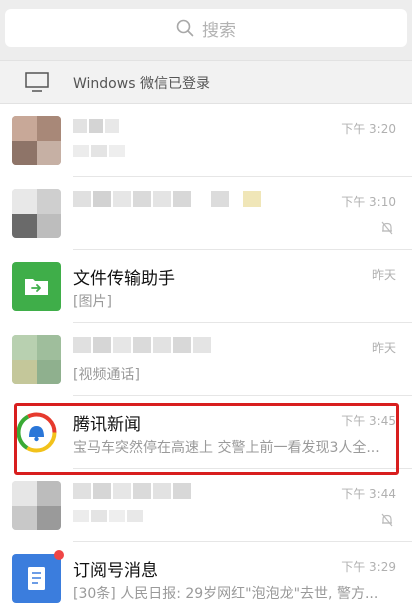  Describe the element at coordinates (206, 286) in the screenshot. I see `chat-item-file-transfer: 文件传输助手 [图片] 昨天` at that location.